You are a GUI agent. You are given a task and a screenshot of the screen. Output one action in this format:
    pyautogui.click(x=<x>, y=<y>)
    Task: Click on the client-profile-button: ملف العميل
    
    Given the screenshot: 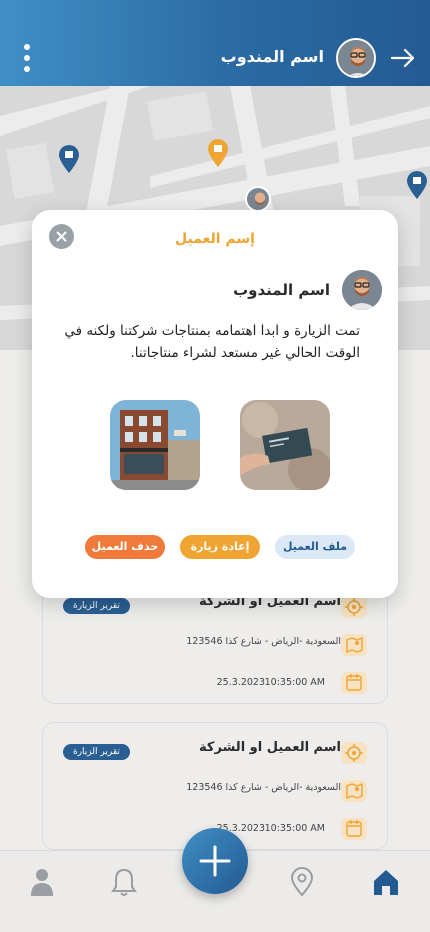 What is the action you would take?
    pyautogui.click(x=315, y=547)
    